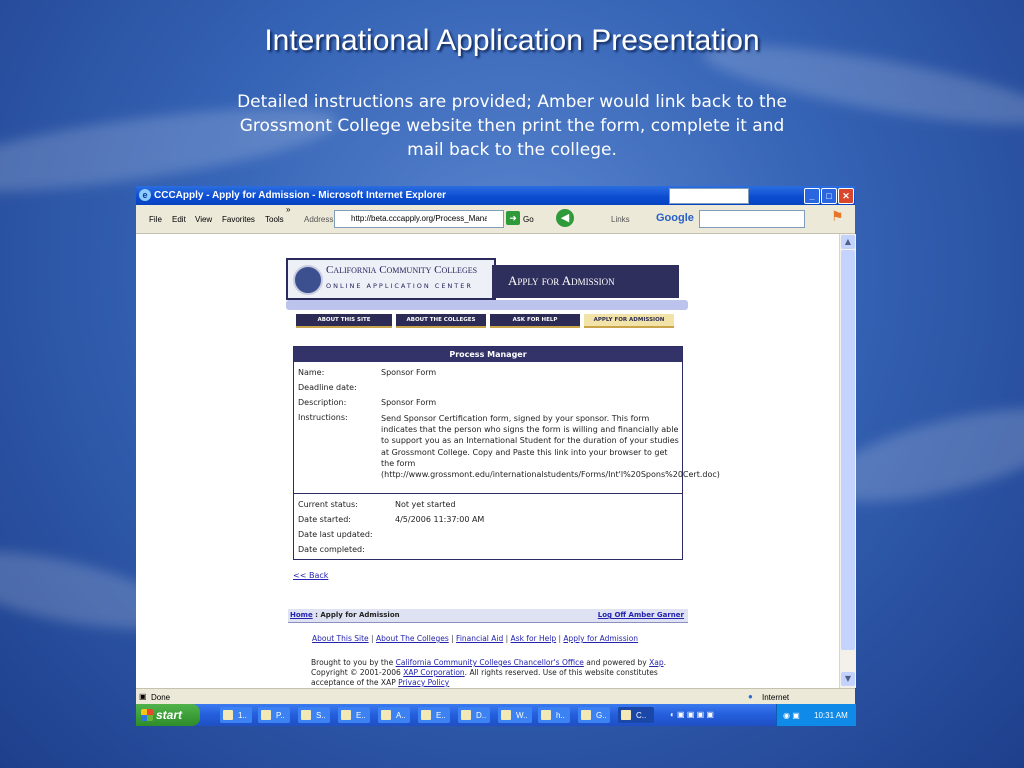 This screenshot has width=1024, height=768. I want to click on menu-favorites: Favorites, so click(238, 219).